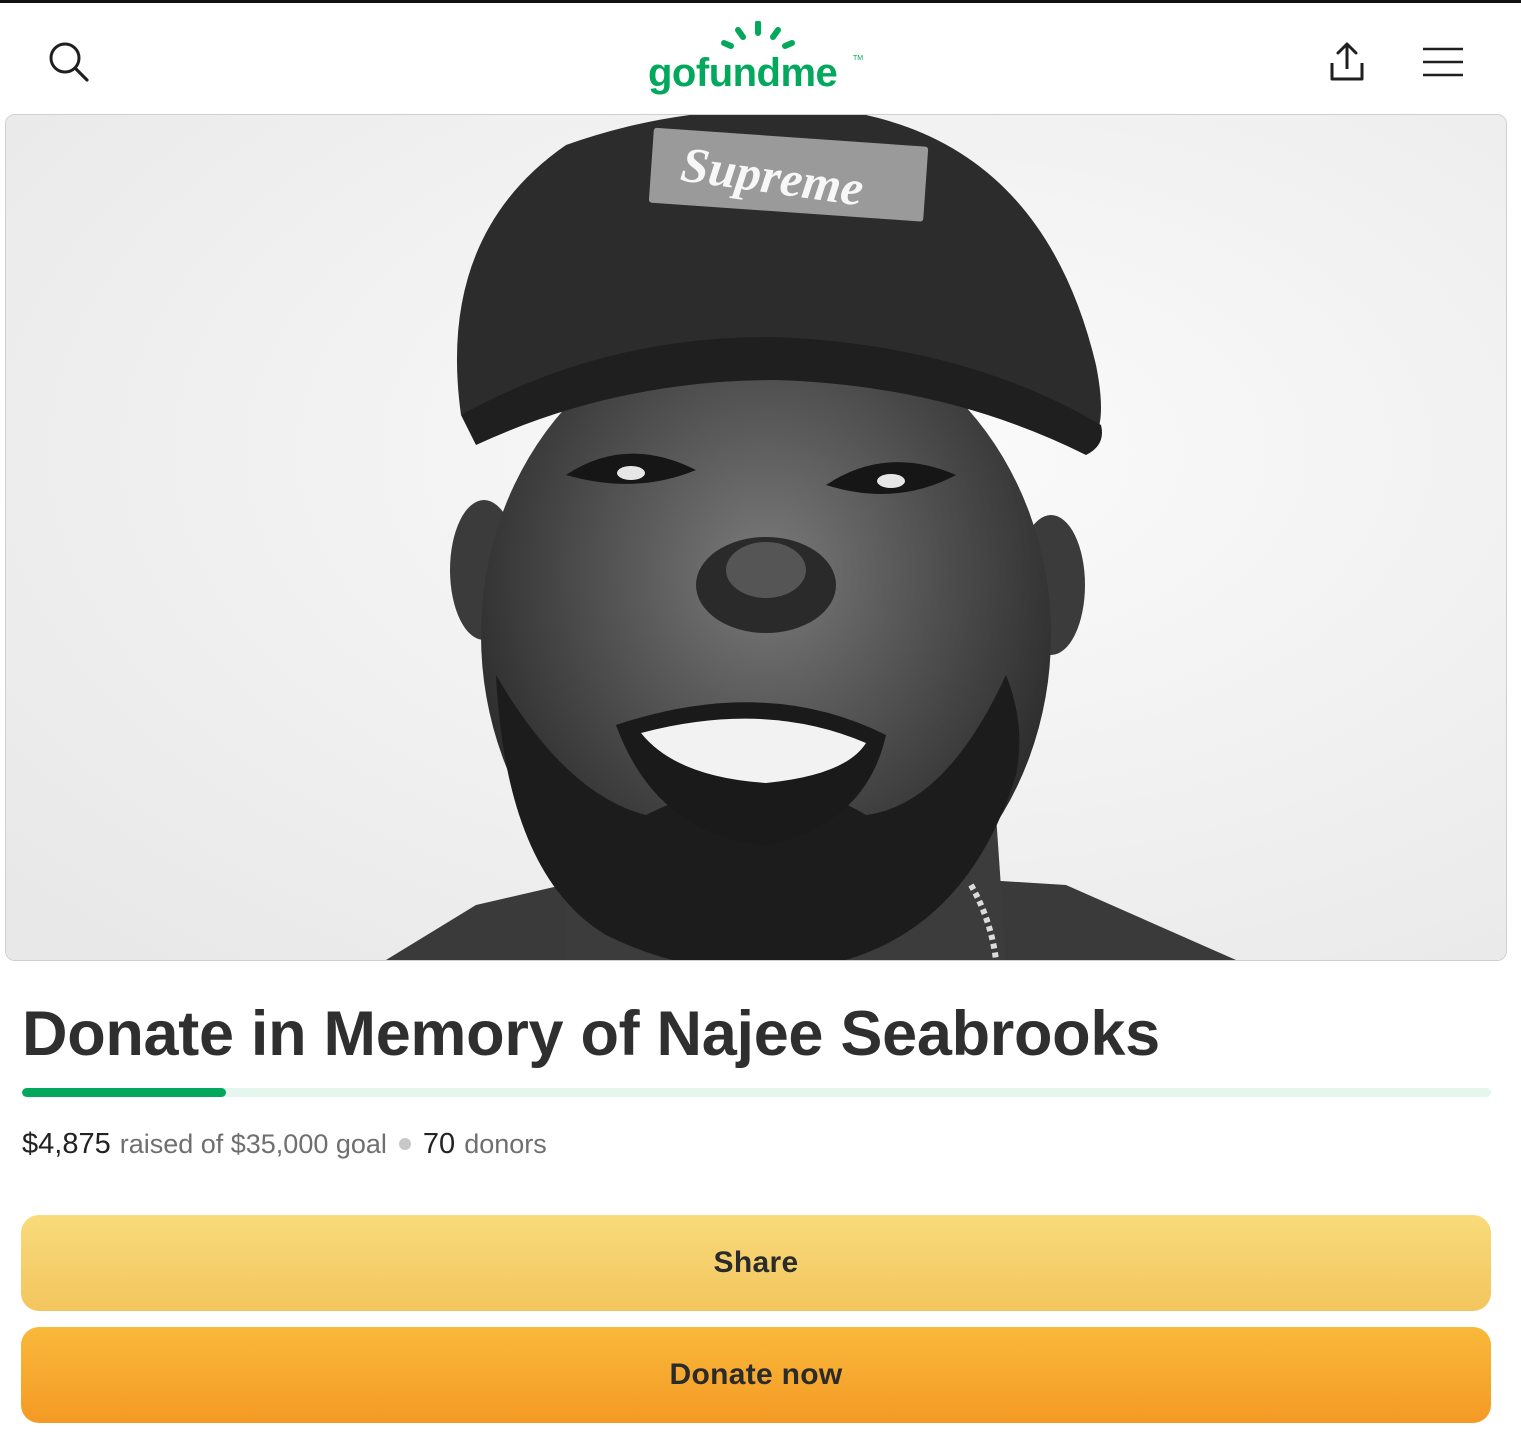  I want to click on fundraising-stats: $4,875 raised of $35,000 goal 70 donors, so click(284, 1144).